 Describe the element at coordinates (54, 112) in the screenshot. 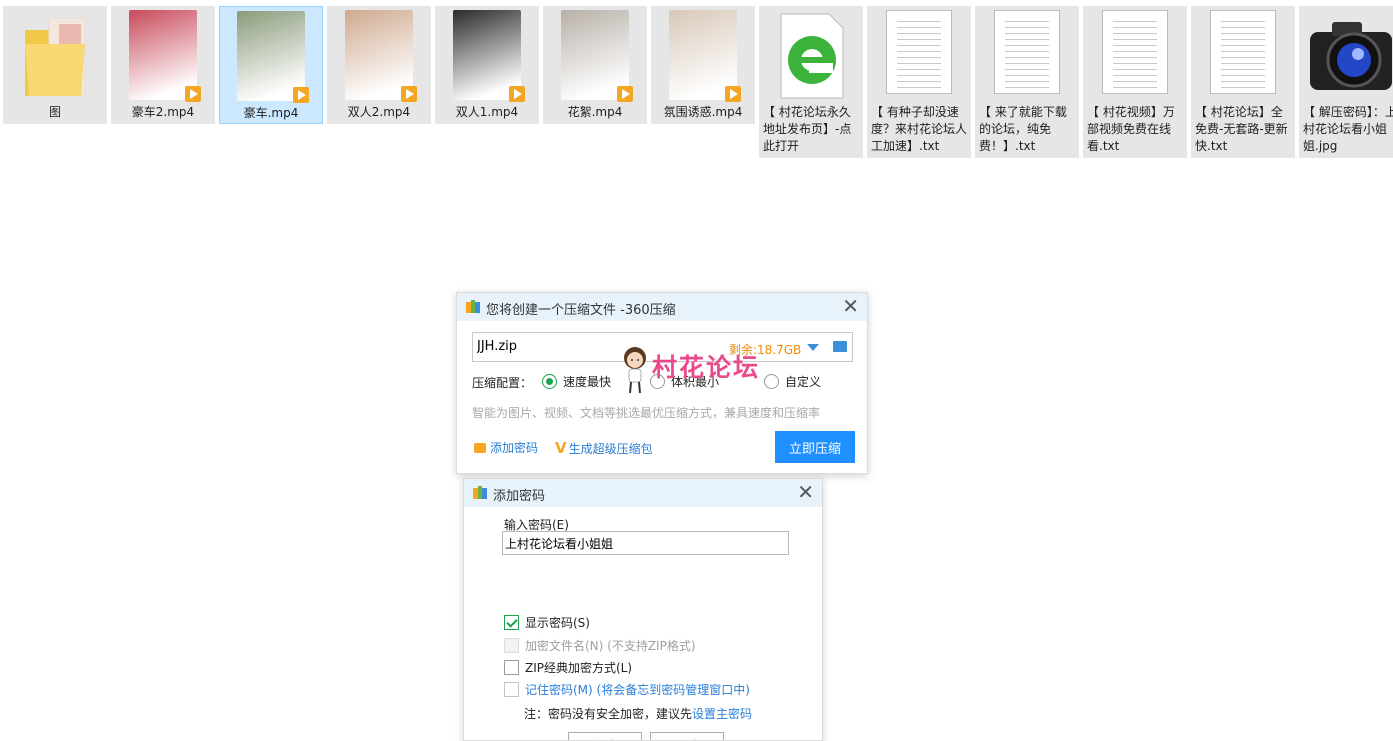

I see `file-name: 图` at that location.